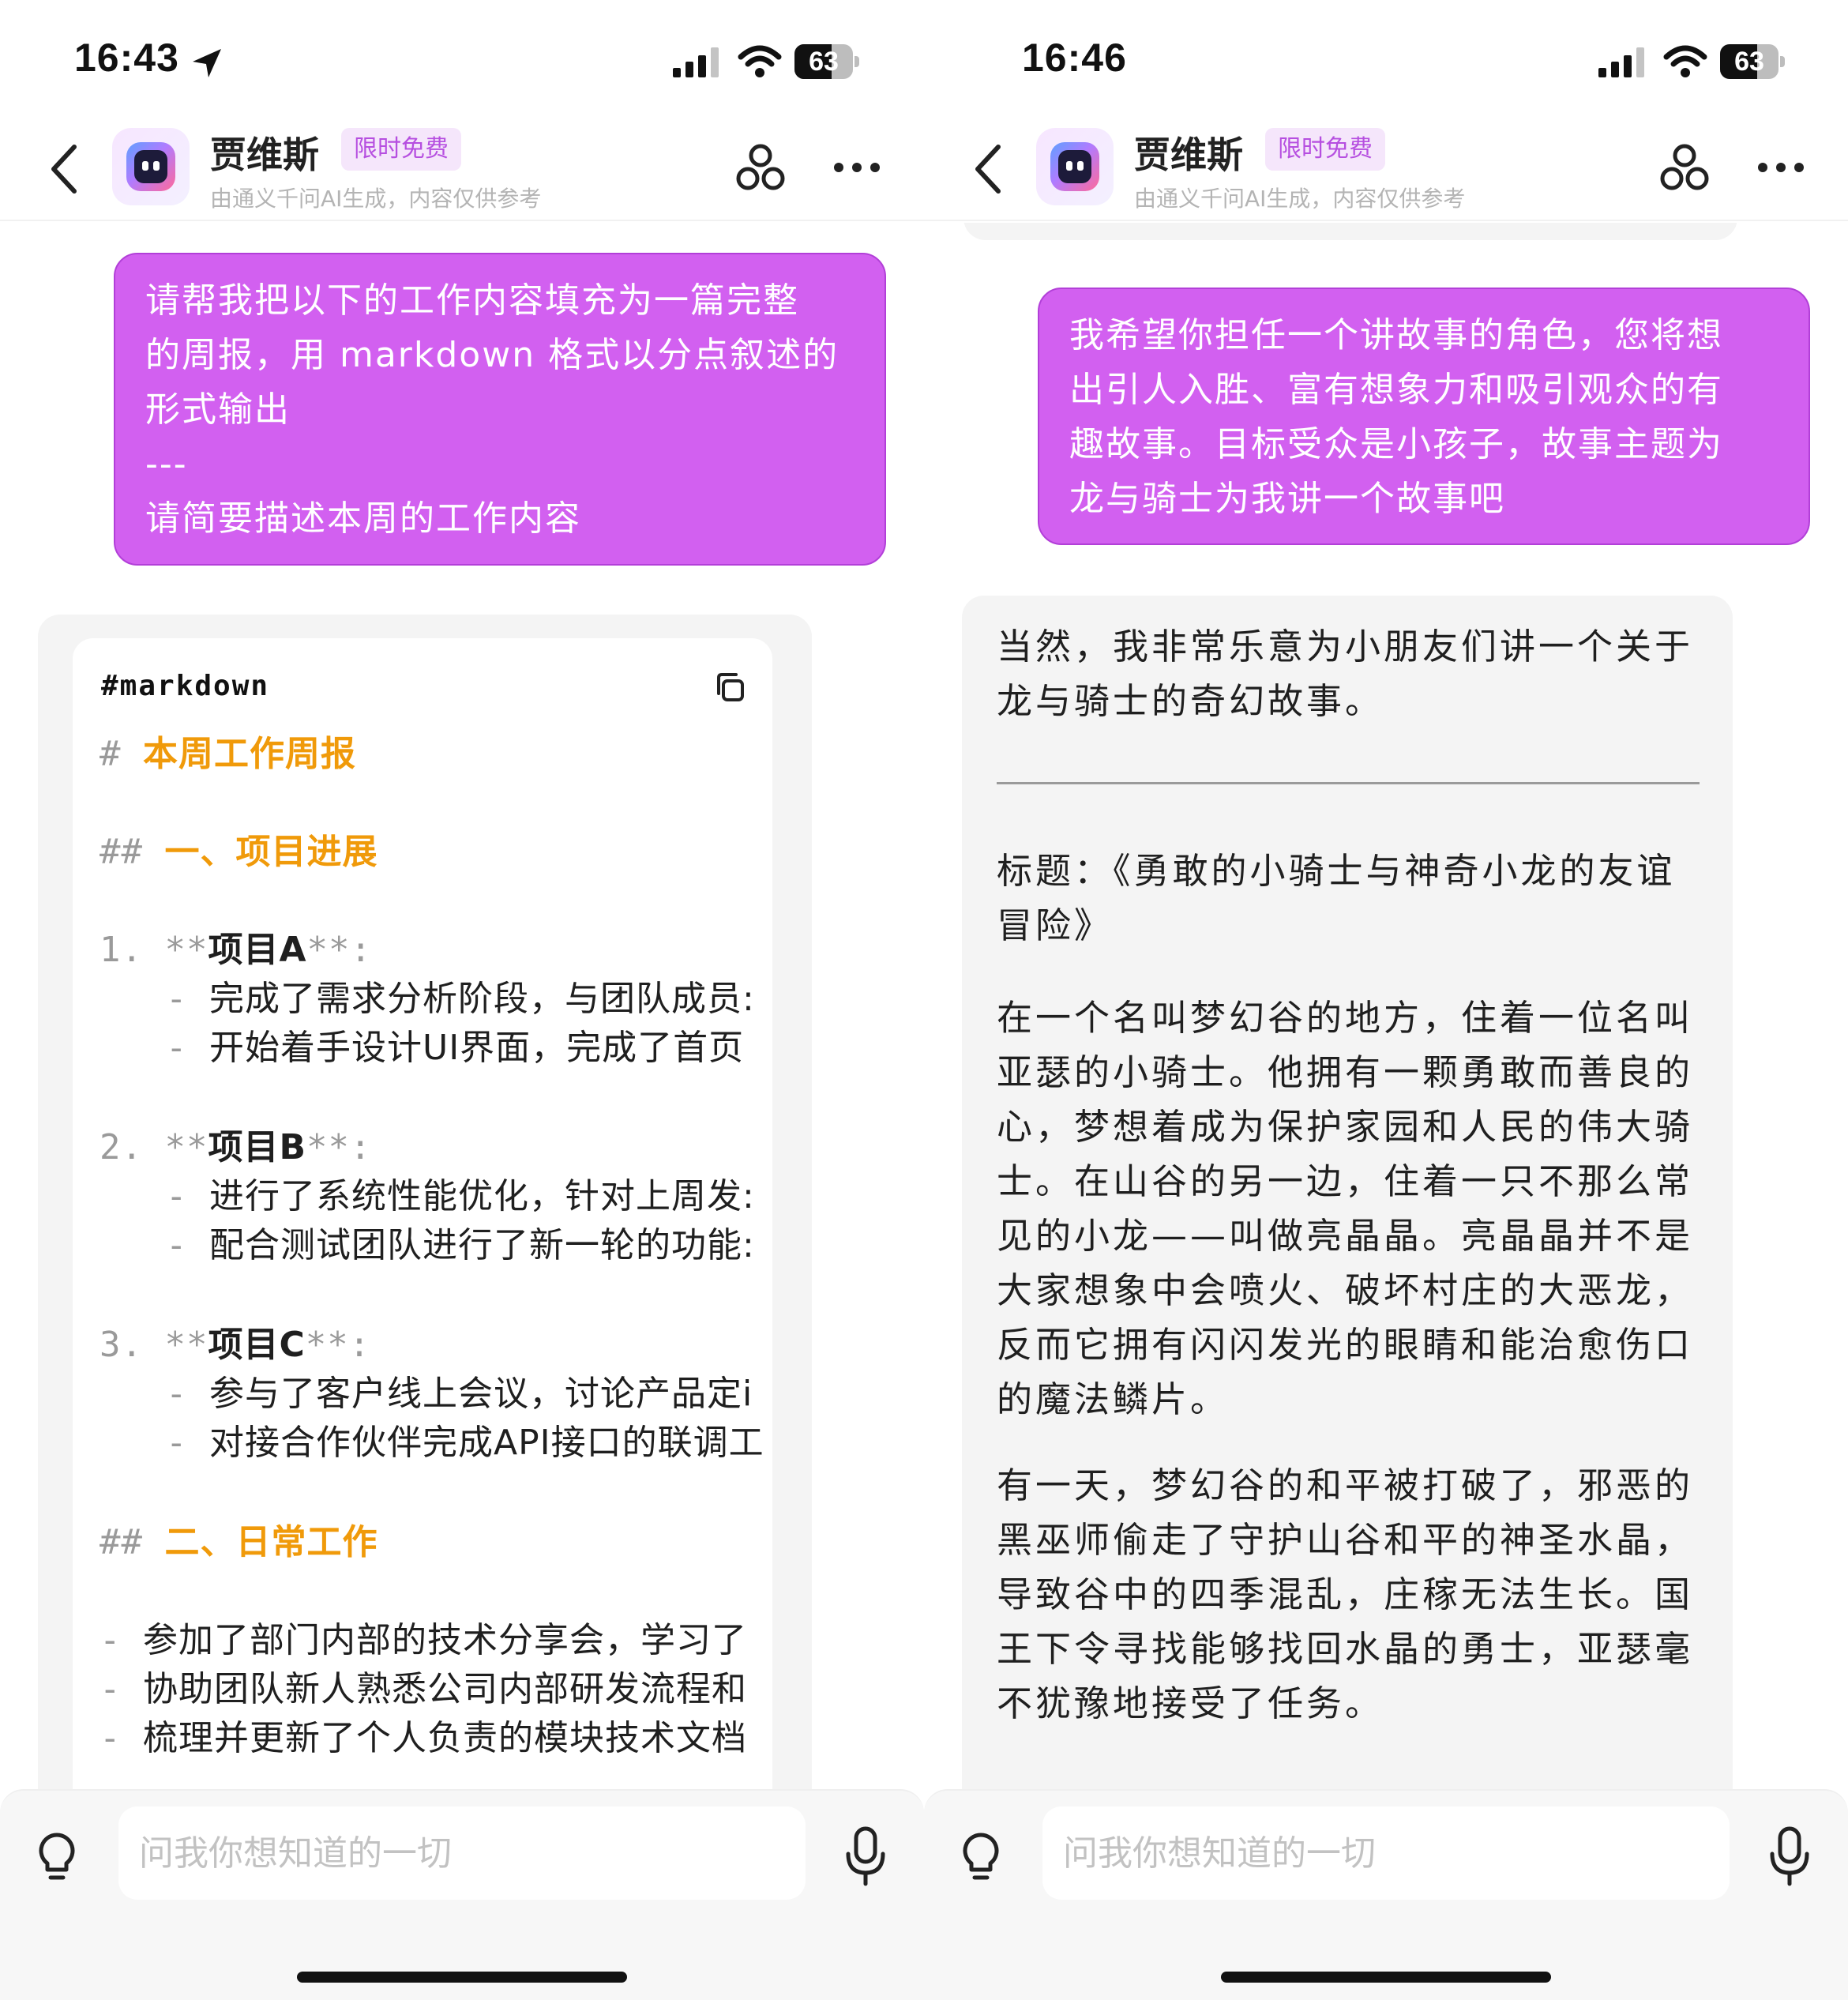  What do you see at coordinates (1350, 231) in the screenshot?
I see `previous-message-edge` at bounding box center [1350, 231].